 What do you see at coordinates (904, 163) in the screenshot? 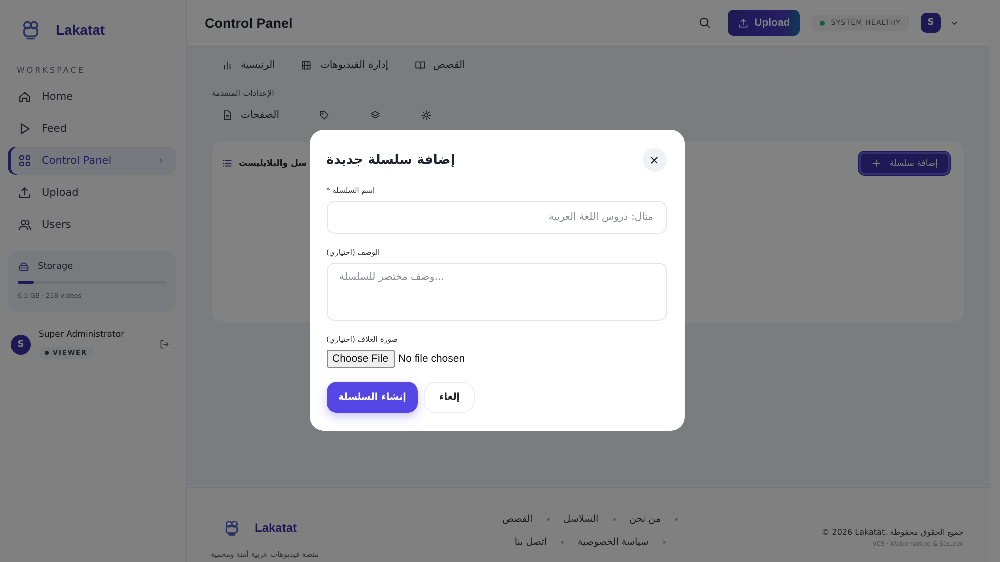
I see `add-button: إضافة سلسلة` at bounding box center [904, 163].